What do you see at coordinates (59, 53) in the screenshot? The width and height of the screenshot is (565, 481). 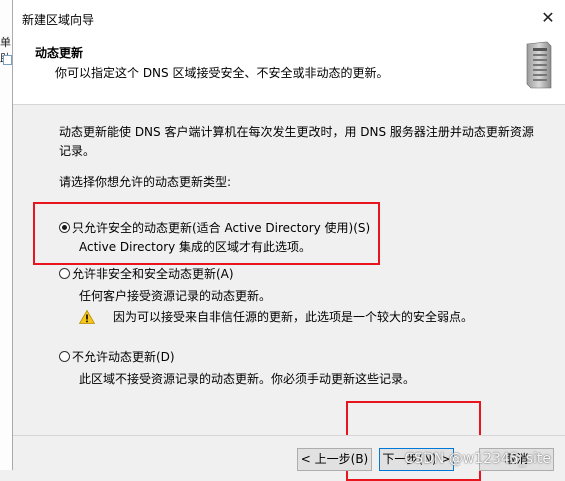 I see `page-title: 动态更新` at bounding box center [59, 53].